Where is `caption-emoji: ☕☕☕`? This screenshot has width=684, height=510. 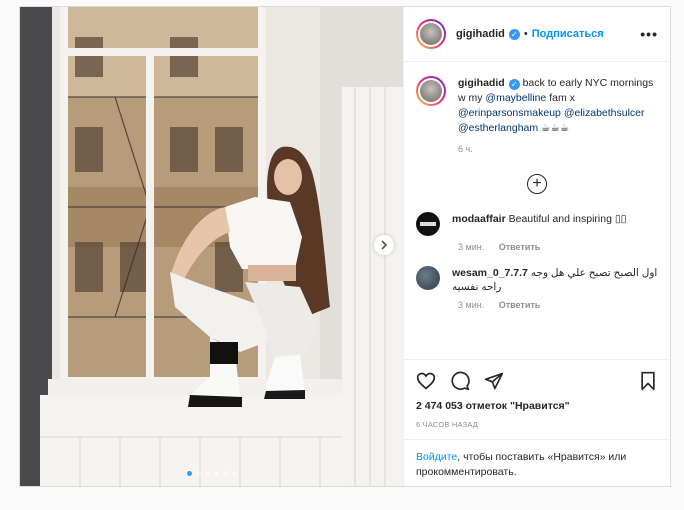 caption-emoji: ☕☕☕ is located at coordinates (555, 128).